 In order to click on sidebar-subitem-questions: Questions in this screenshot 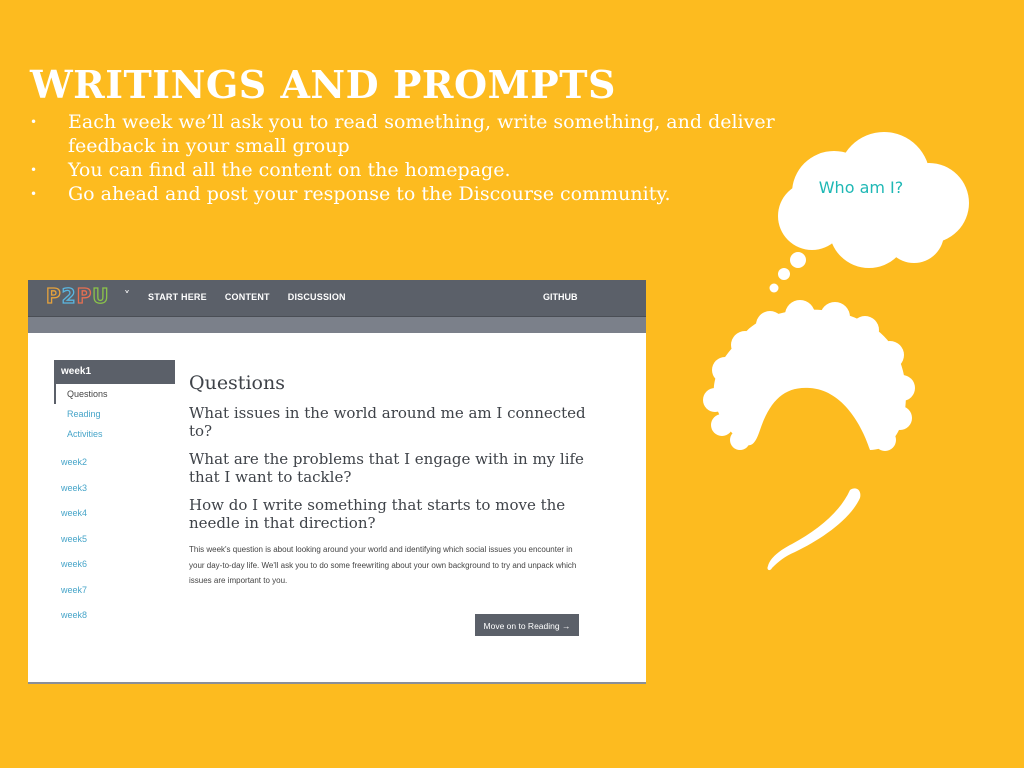, I will do `click(114, 394)`.